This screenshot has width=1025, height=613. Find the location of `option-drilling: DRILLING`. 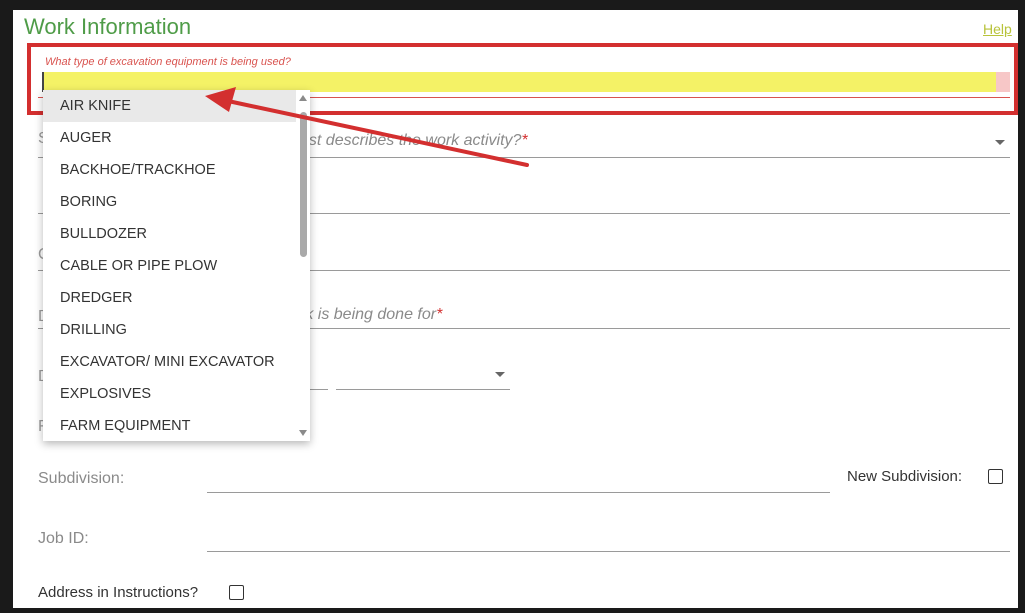

option-drilling: DRILLING is located at coordinates (176, 330).